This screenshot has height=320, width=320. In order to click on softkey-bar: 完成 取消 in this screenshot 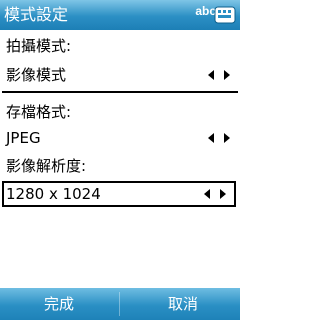, I will do `click(120, 304)`.